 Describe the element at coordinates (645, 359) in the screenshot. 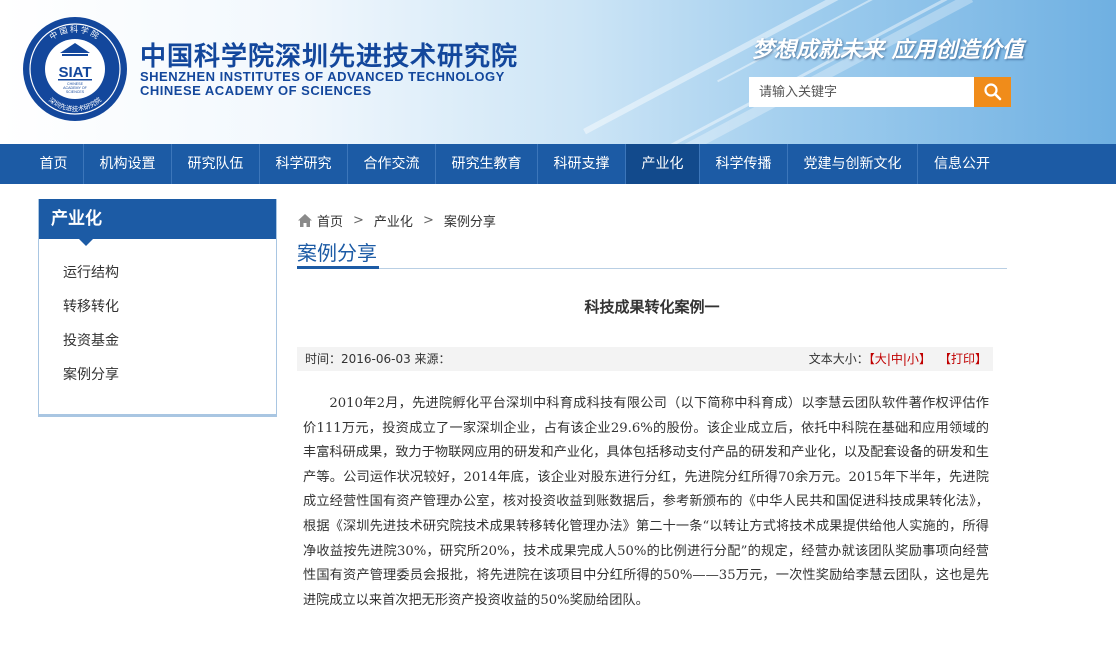

I see `article-meta-bar: 时间：2016-06-03 来源： 文本大小：【大|中|小】 【打印】` at that location.